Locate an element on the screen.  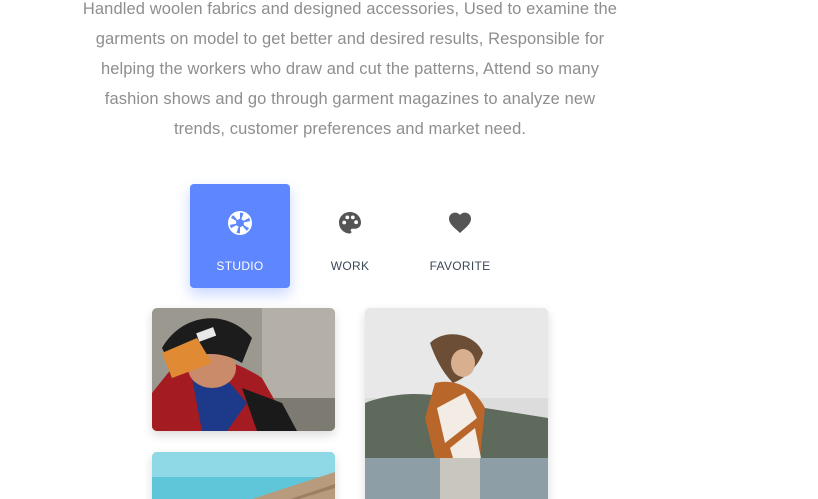
camera-shutter-icon is located at coordinates (240, 223).